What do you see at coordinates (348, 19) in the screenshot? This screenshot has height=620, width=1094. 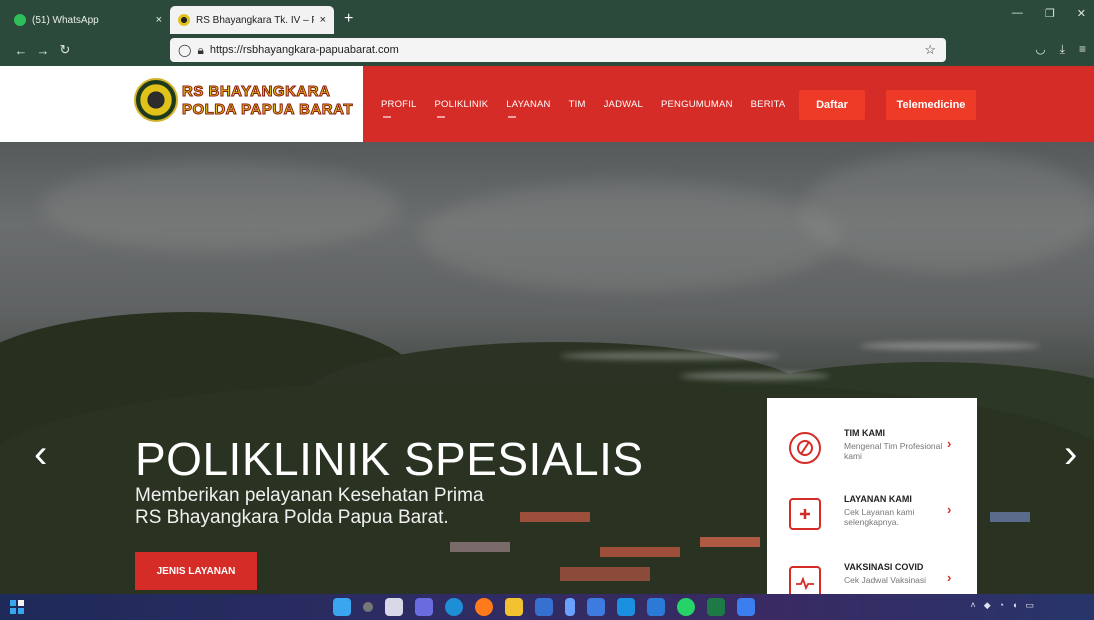 I see `new-tab-button: +` at bounding box center [348, 19].